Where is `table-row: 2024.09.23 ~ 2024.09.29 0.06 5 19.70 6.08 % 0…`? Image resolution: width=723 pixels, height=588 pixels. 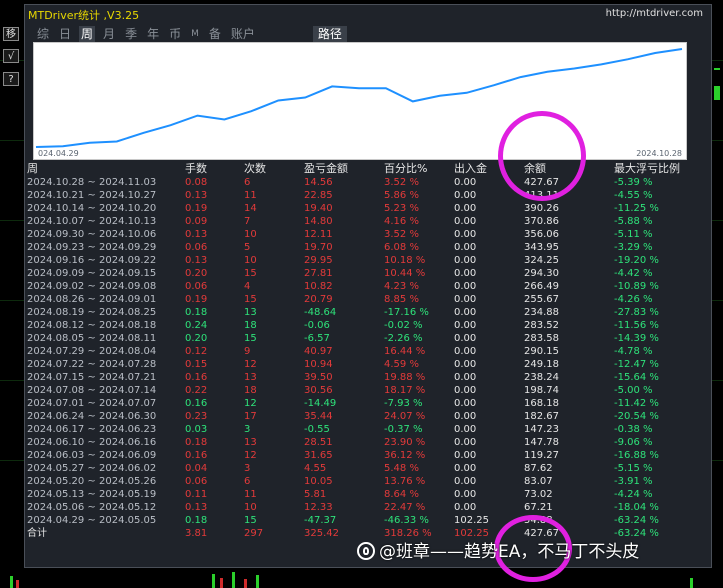
table-row: 2024.09.23 ~ 2024.09.29 0.06 5 19.70 6.08 % 0… is located at coordinates (365, 247).